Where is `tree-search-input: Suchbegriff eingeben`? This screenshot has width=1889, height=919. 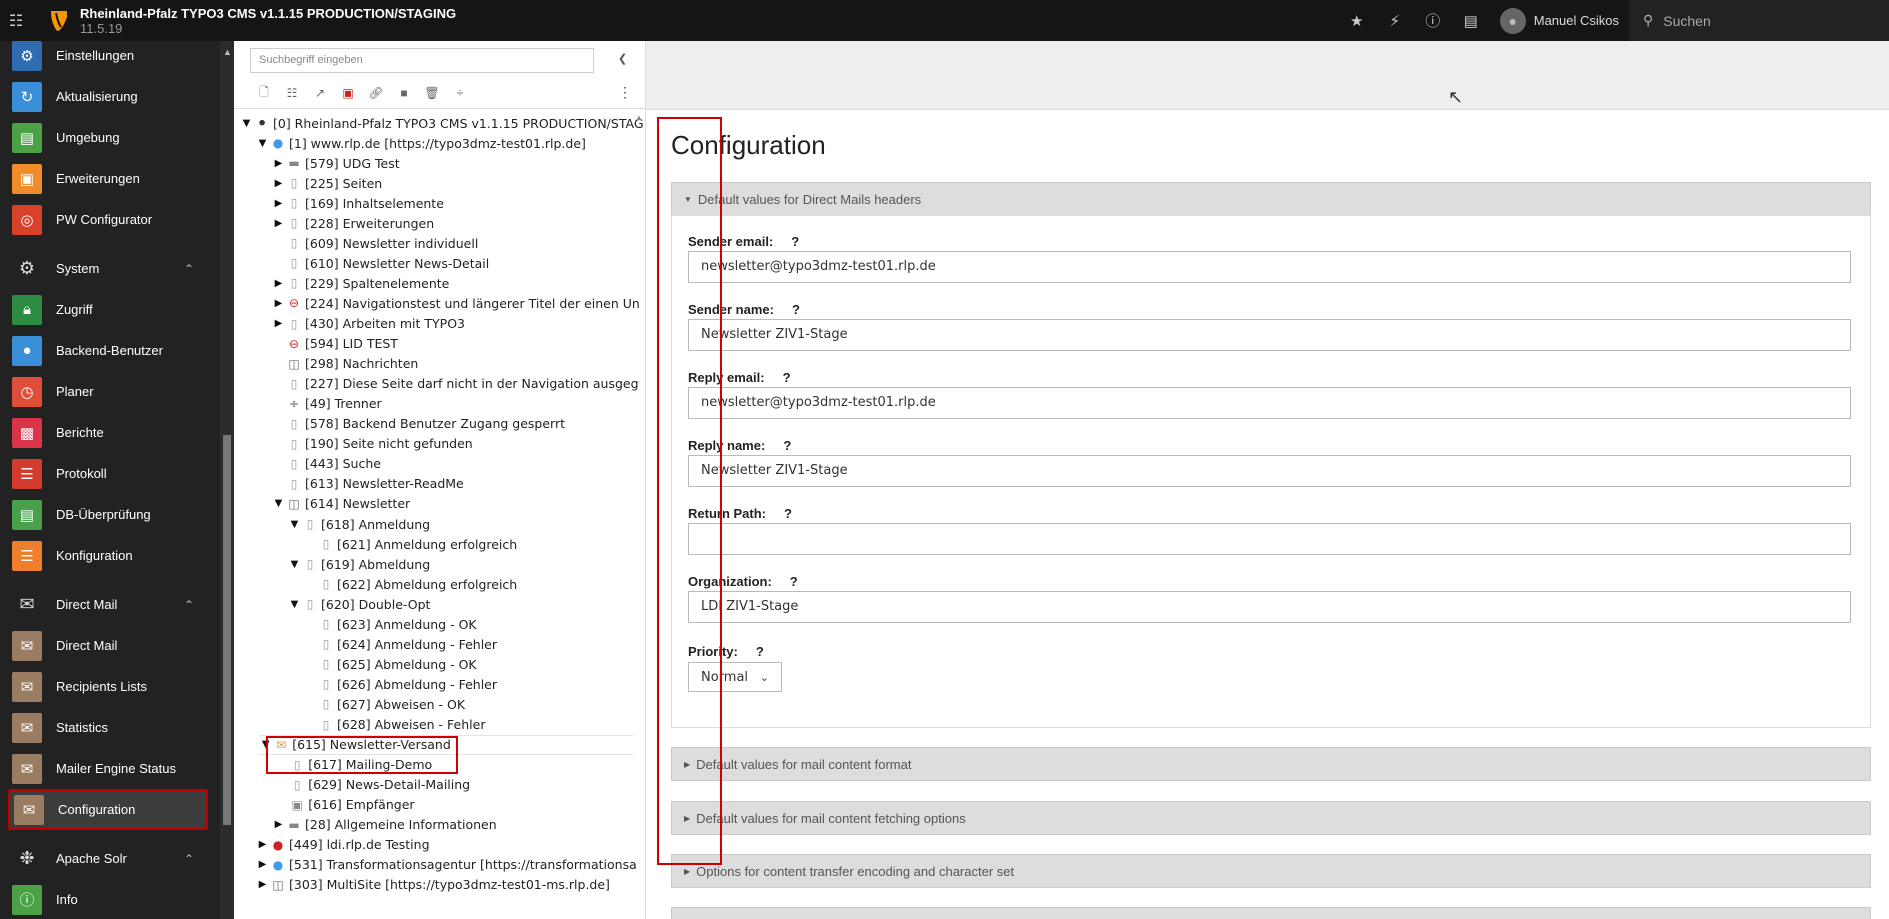 tree-search-input: Suchbegriff eingeben is located at coordinates (422, 60).